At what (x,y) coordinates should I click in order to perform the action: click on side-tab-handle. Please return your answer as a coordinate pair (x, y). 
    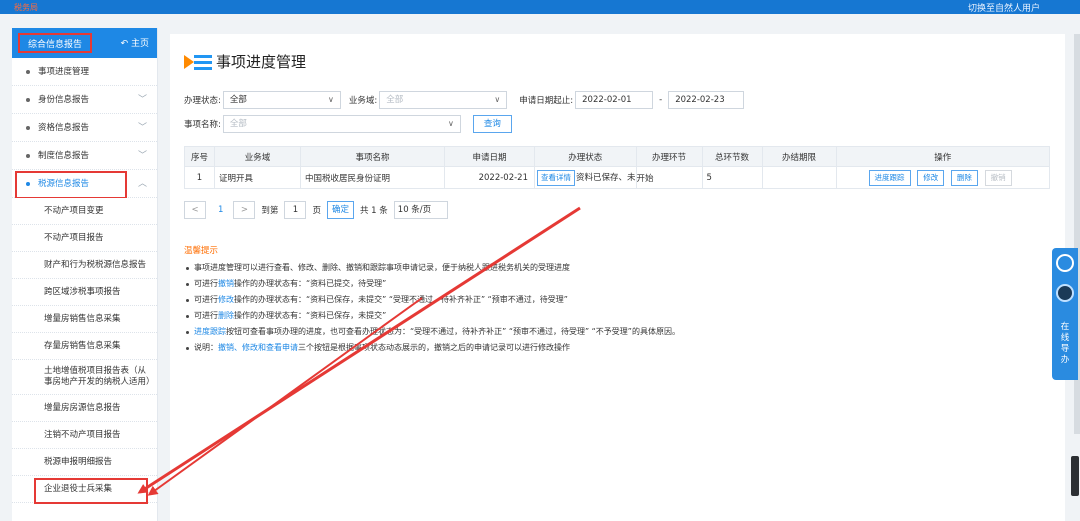
    Looking at the image, I should click on (1075, 476).